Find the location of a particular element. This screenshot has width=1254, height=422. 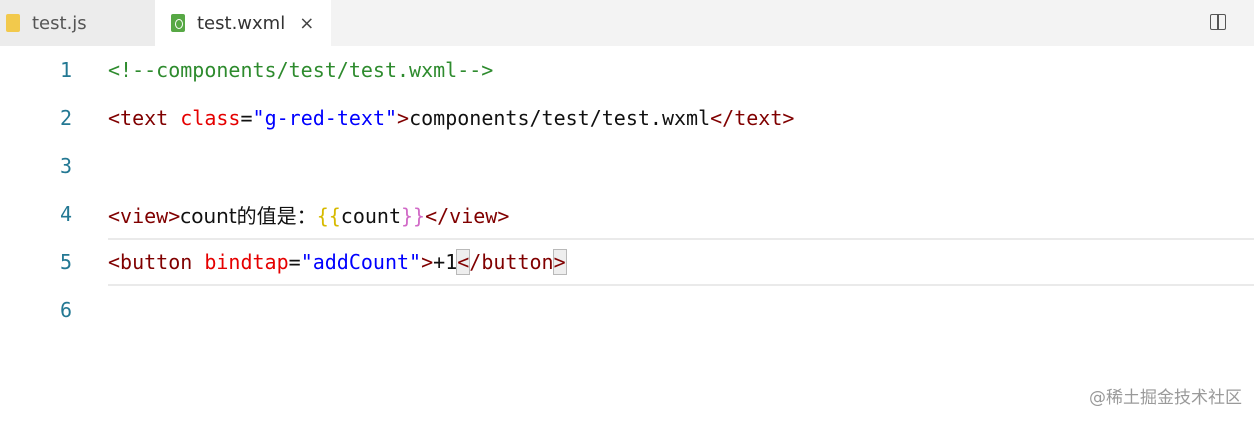

tag-token: </view> is located at coordinates (467, 215).